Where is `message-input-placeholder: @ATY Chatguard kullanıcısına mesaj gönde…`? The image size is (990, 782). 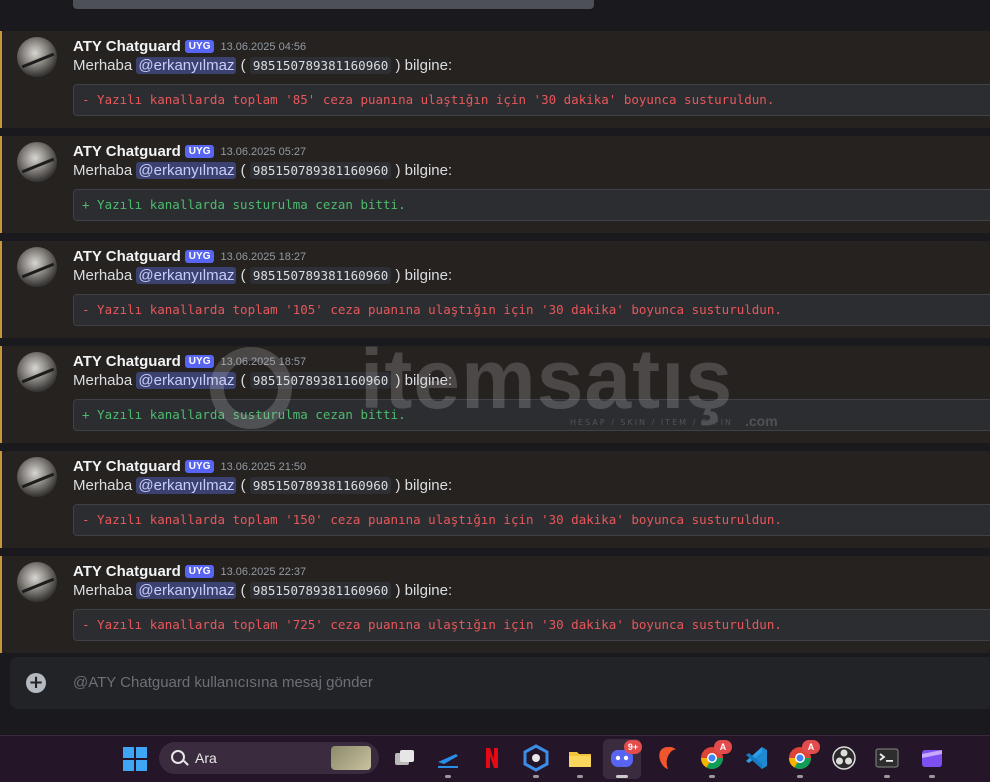 message-input-placeholder: @ATY Chatguard kullanıcısına mesaj gönde… is located at coordinates (223, 682).